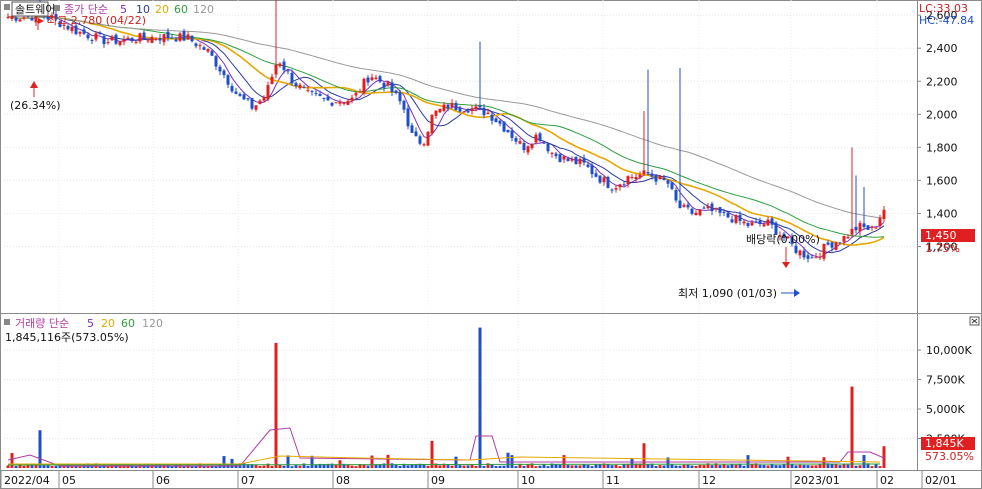 The image size is (982, 489). I want to click on vol-legend-5: 5, so click(90, 323).